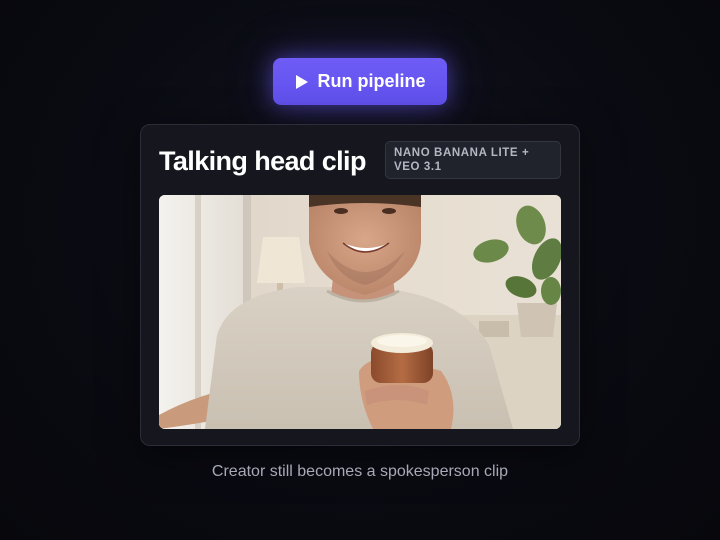  Describe the element at coordinates (371, 81) in the screenshot. I see `run-pipeline-label: Run pipeline` at that location.